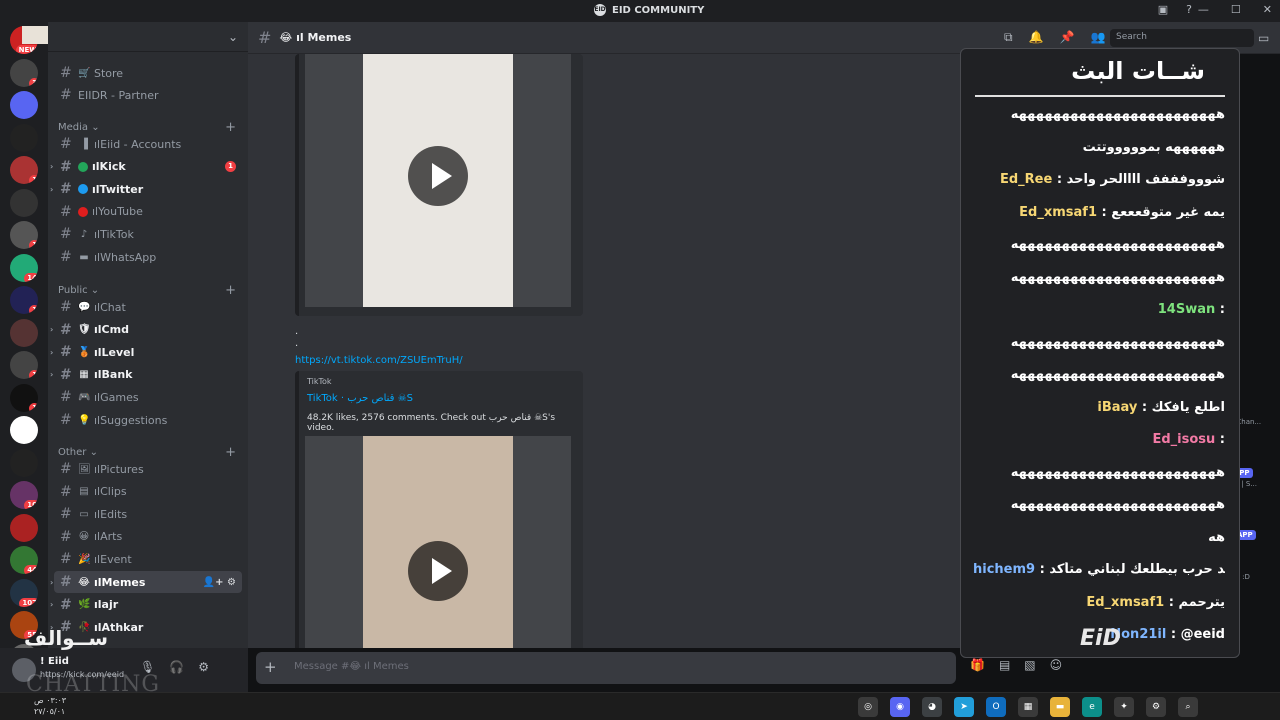  I want to click on channel-emoji-icon: ▐, so click(84, 144).